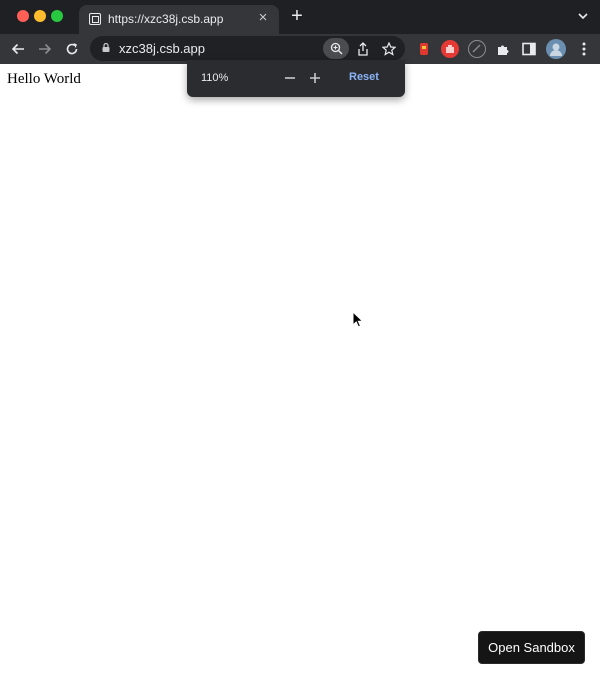 This screenshot has width=600, height=676. I want to click on forward-arrow-icon, so click(45, 49).